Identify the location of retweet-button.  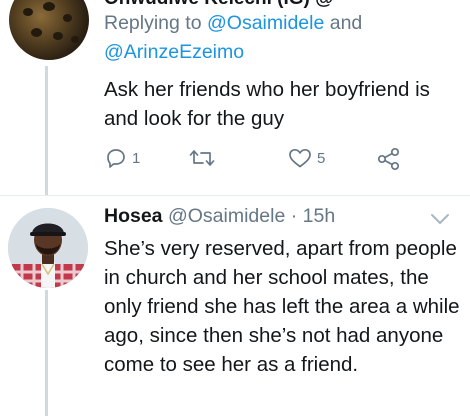
(204, 158).